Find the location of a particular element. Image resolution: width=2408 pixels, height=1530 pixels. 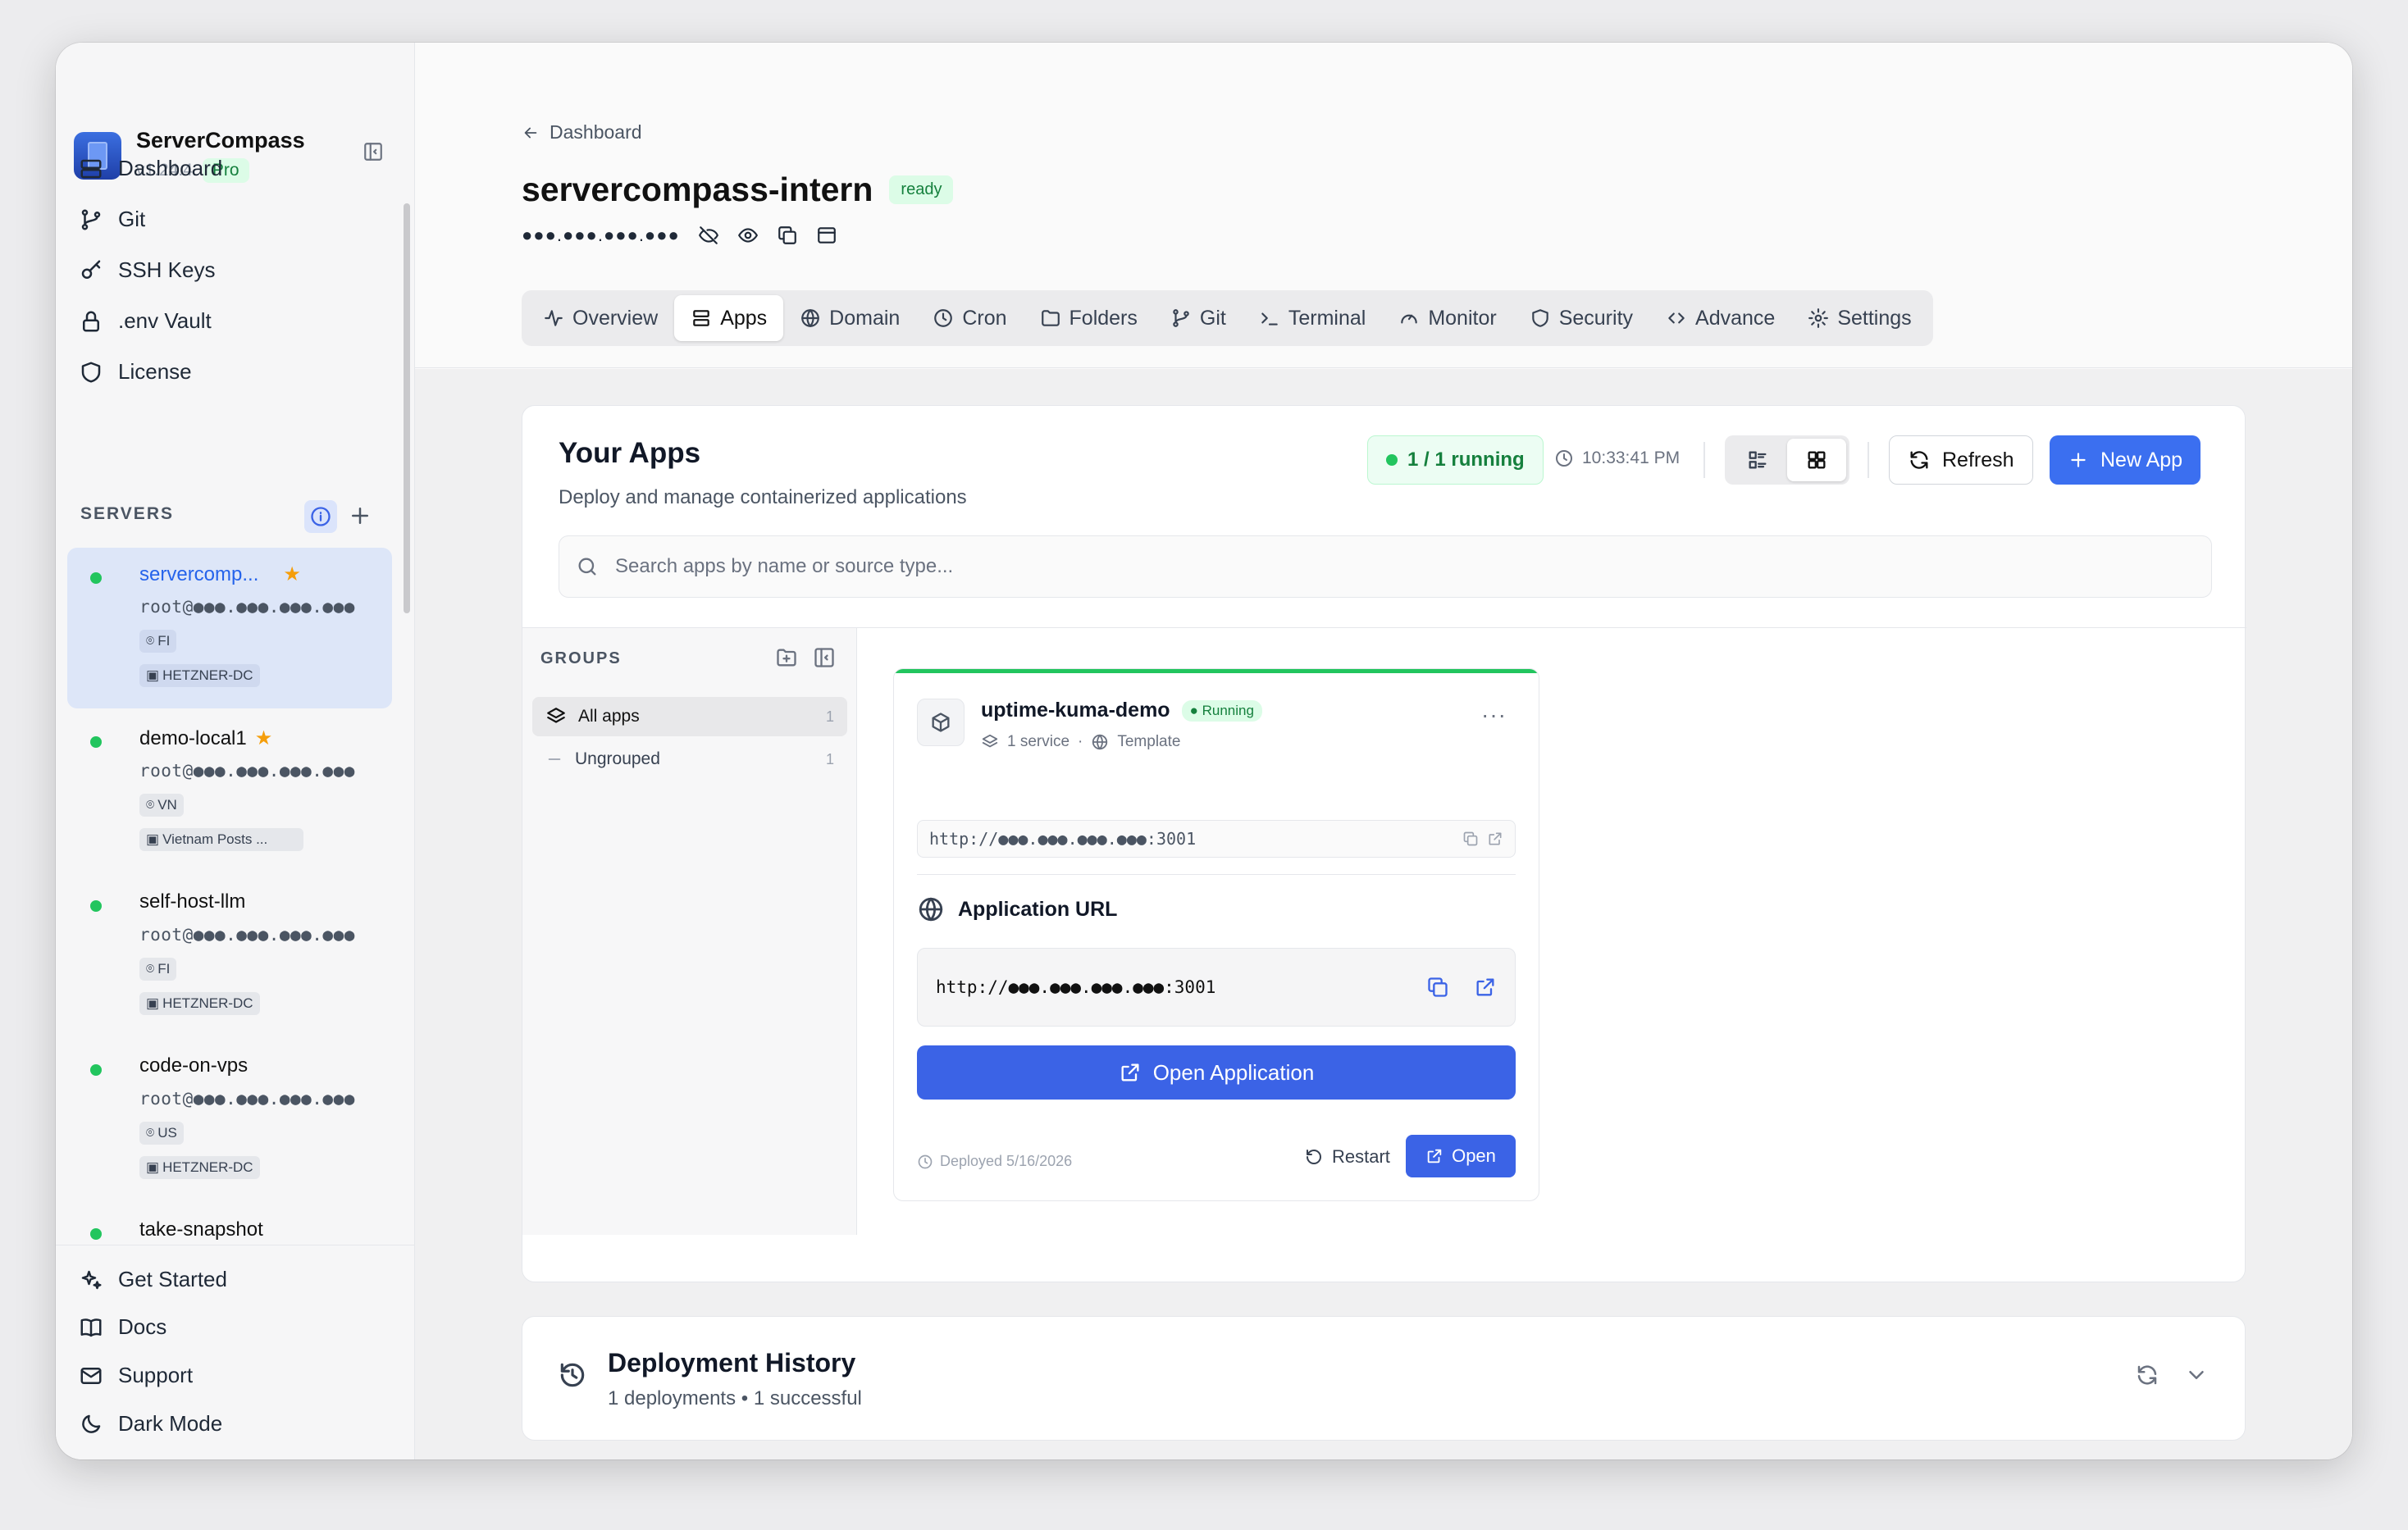

view-toggle is located at coordinates (1787, 460).